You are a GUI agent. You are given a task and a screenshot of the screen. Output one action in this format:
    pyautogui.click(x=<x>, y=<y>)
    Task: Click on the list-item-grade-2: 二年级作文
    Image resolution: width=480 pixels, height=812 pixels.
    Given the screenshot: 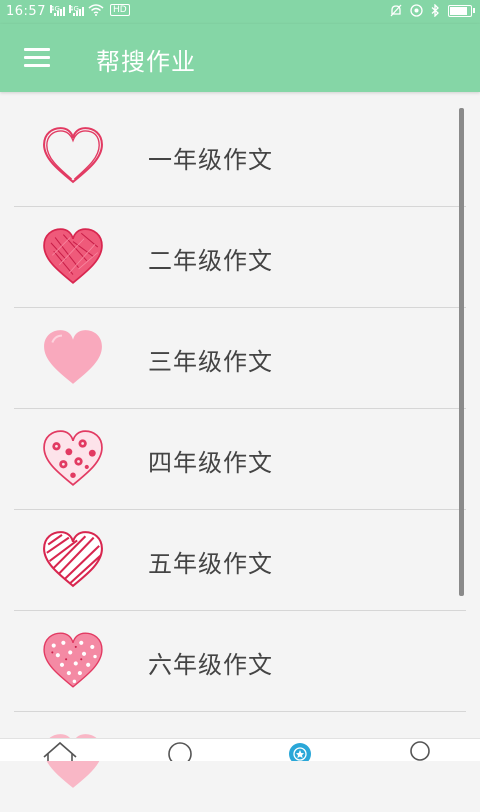 What is the action you would take?
    pyautogui.click(x=240, y=257)
    